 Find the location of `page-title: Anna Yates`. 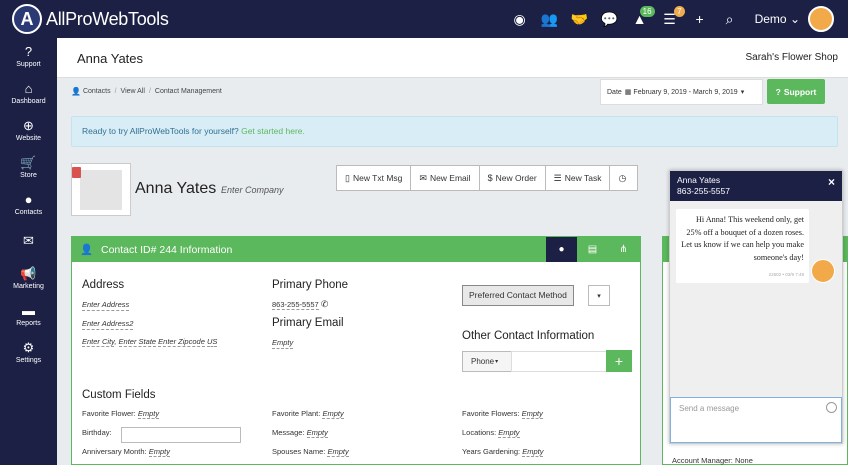

page-title: Anna Yates is located at coordinates (110, 58).